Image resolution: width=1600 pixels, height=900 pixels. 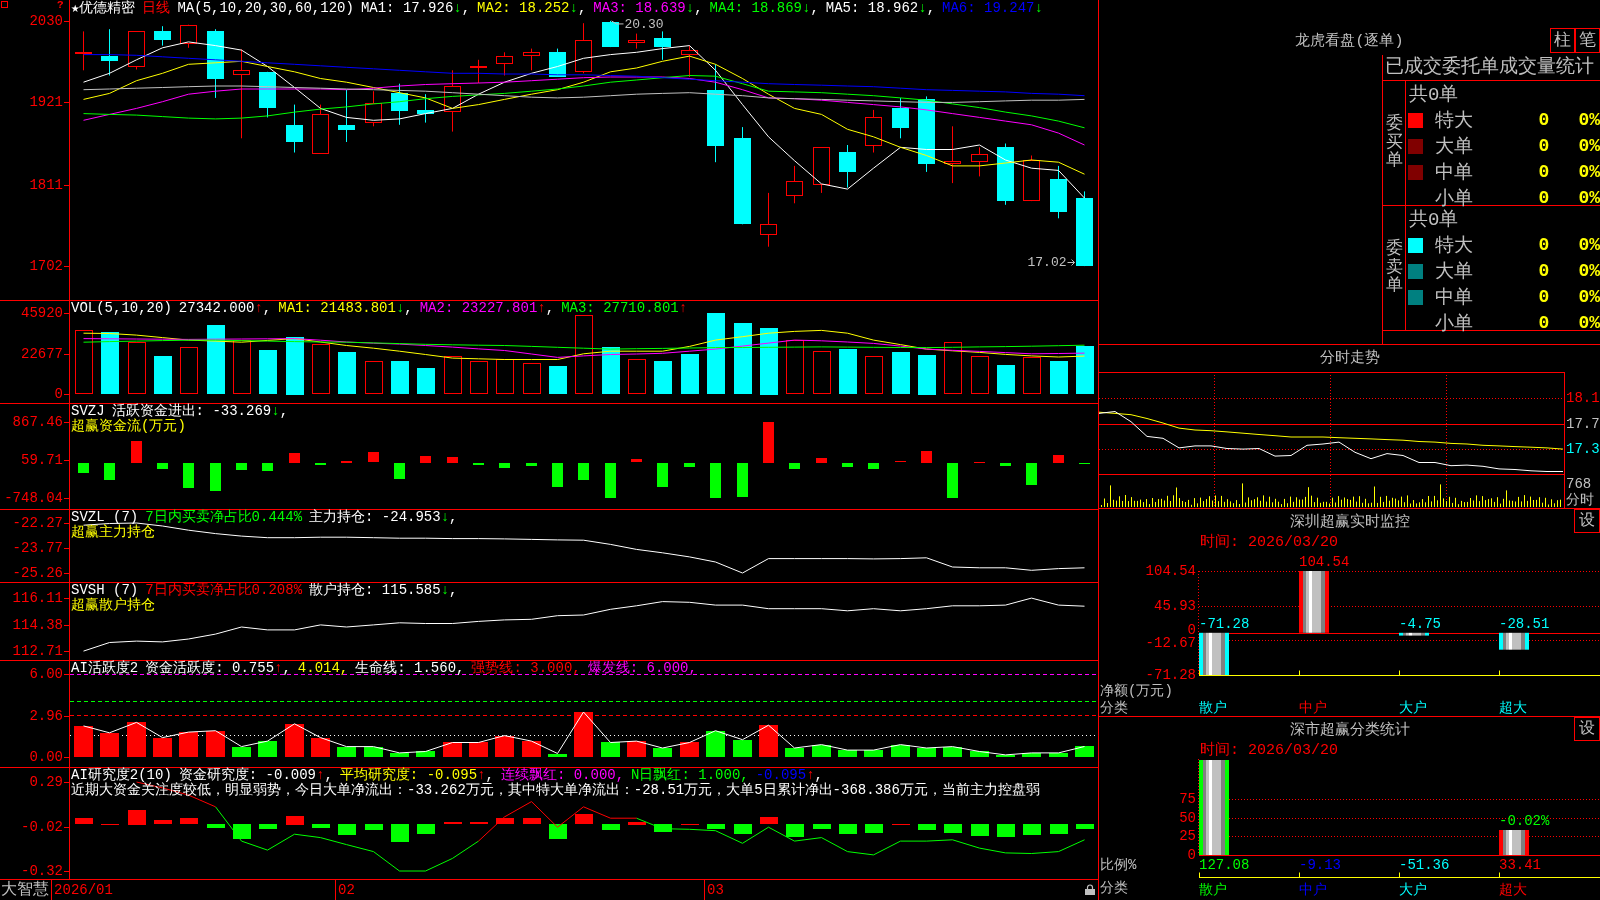 What do you see at coordinates (128, 426) in the screenshot?
I see `indicator-subtitle: 超赢资金流(万元)` at bounding box center [128, 426].